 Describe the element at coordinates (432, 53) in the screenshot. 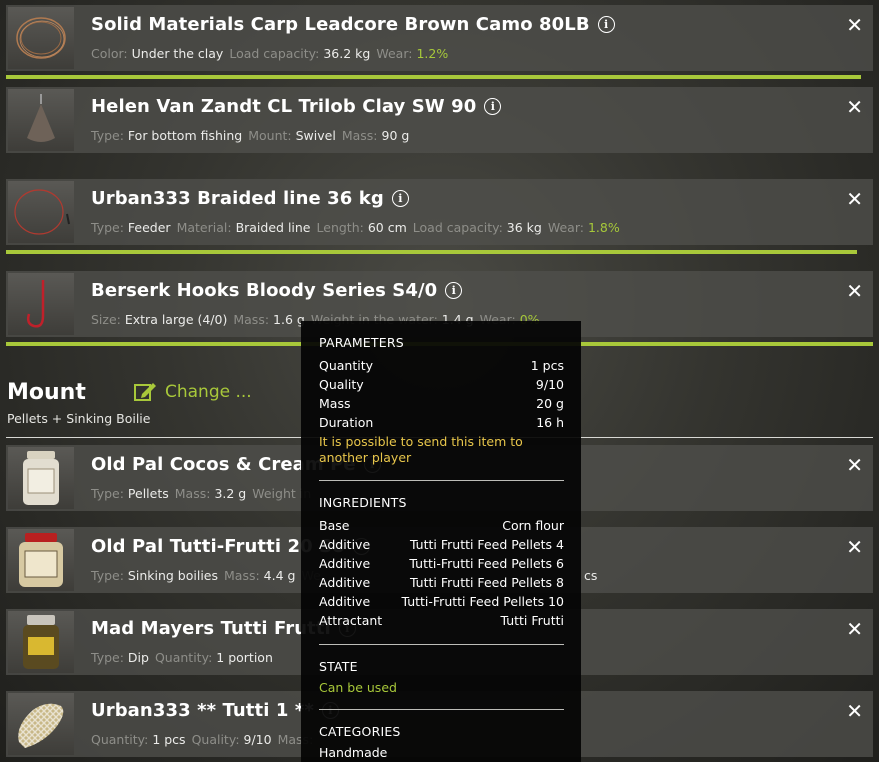

I see `property-value: 1.2%` at that location.